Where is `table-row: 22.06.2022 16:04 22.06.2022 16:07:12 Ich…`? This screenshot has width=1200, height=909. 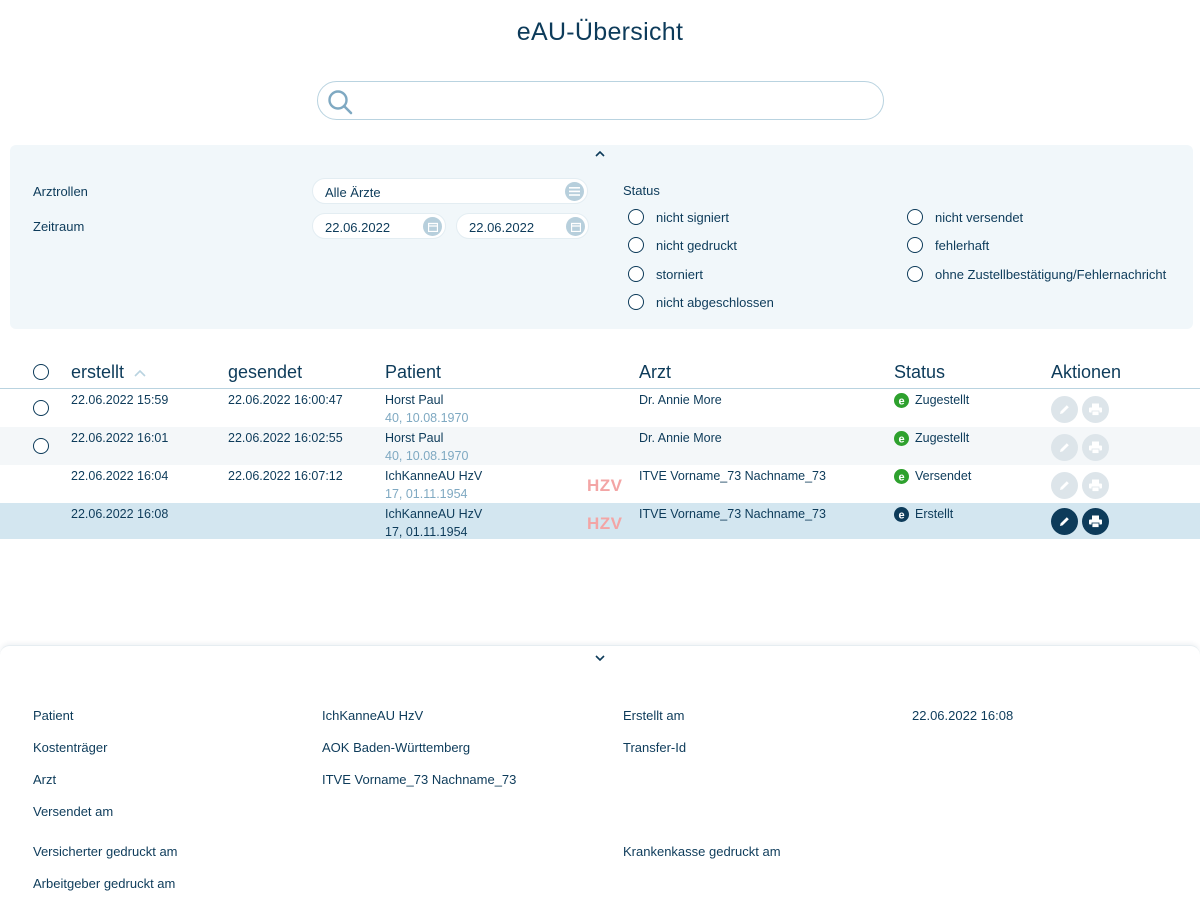 table-row: 22.06.2022 16:04 22.06.2022 16:07:12 Ich… is located at coordinates (600, 484).